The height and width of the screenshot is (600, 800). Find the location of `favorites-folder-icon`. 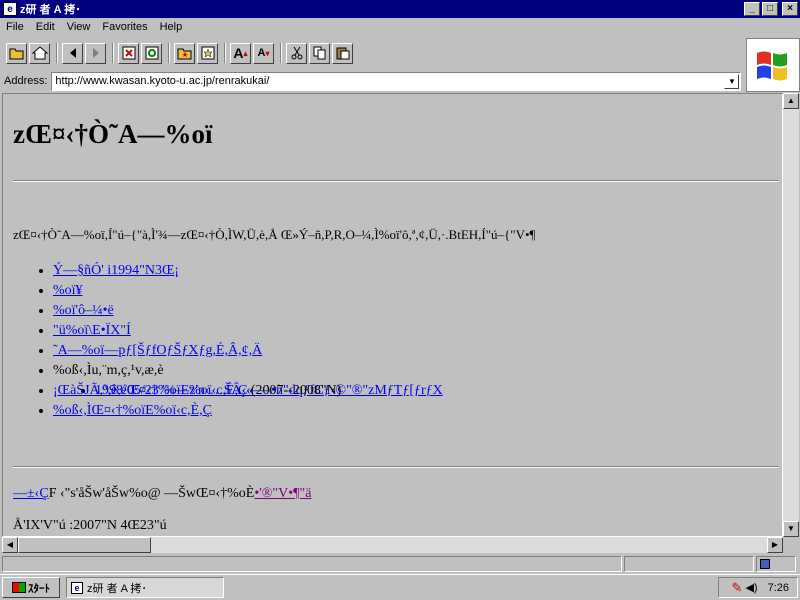

favorites-folder-icon is located at coordinates (184, 53).